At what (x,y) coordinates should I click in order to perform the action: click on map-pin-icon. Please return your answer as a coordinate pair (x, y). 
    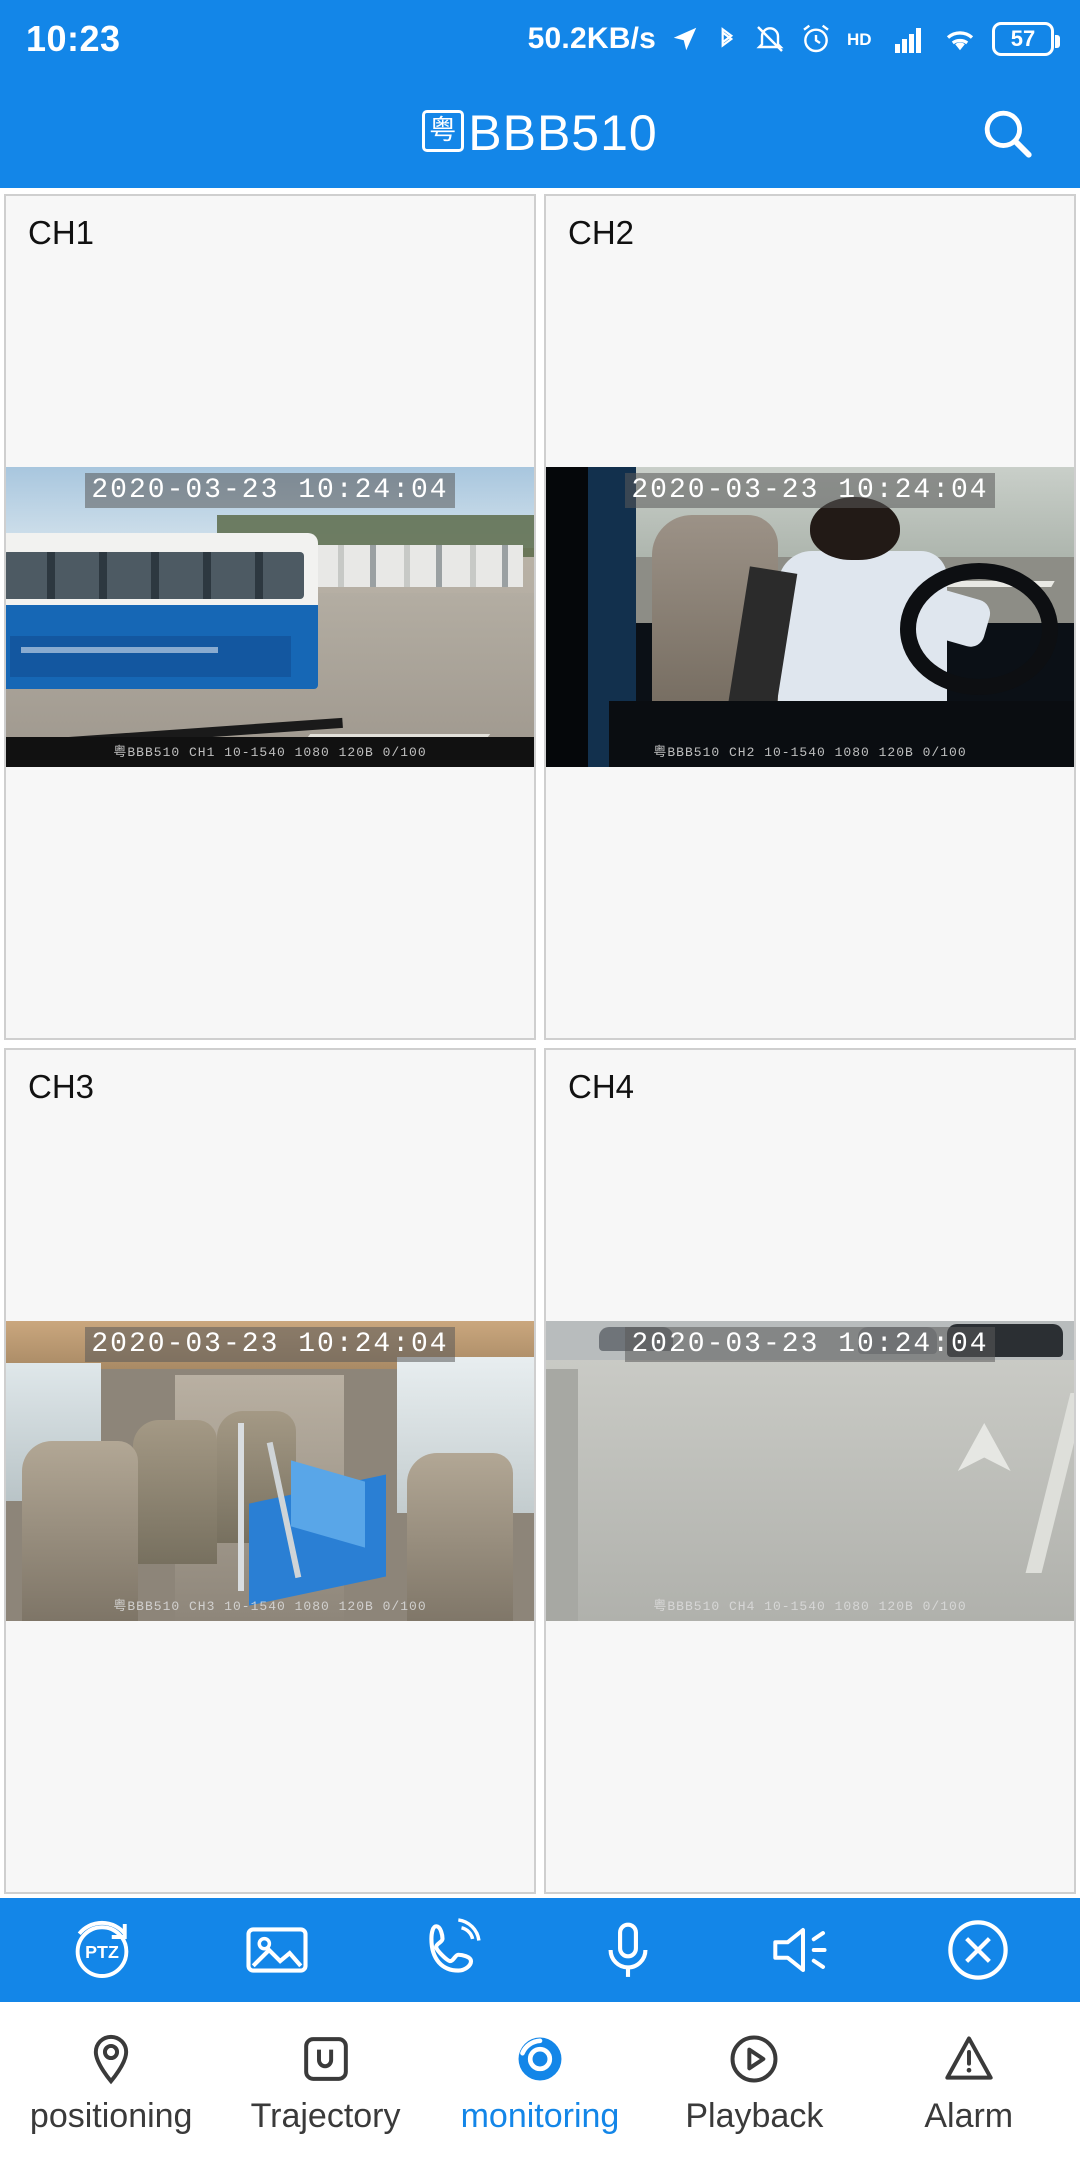
    Looking at the image, I should click on (111, 2059).